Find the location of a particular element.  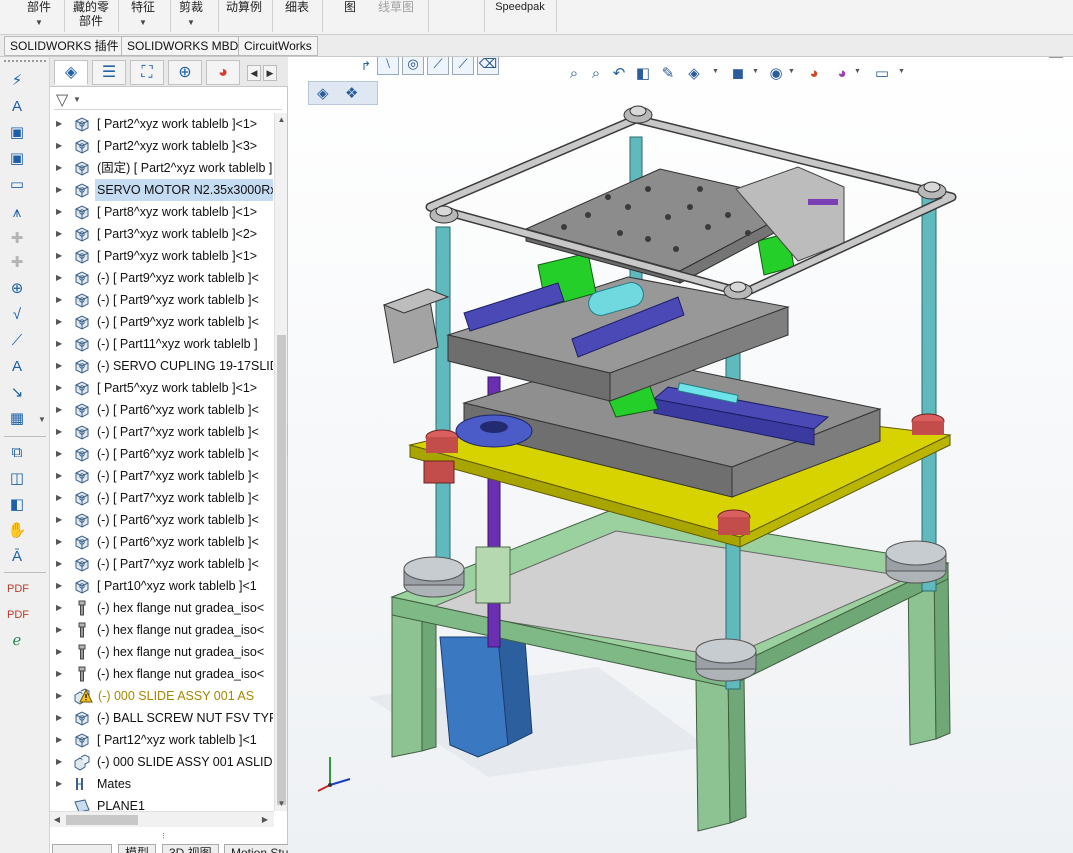

tab-solidworks-mbd: SOLIDWORKS MBD is located at coordinates (183, 46).